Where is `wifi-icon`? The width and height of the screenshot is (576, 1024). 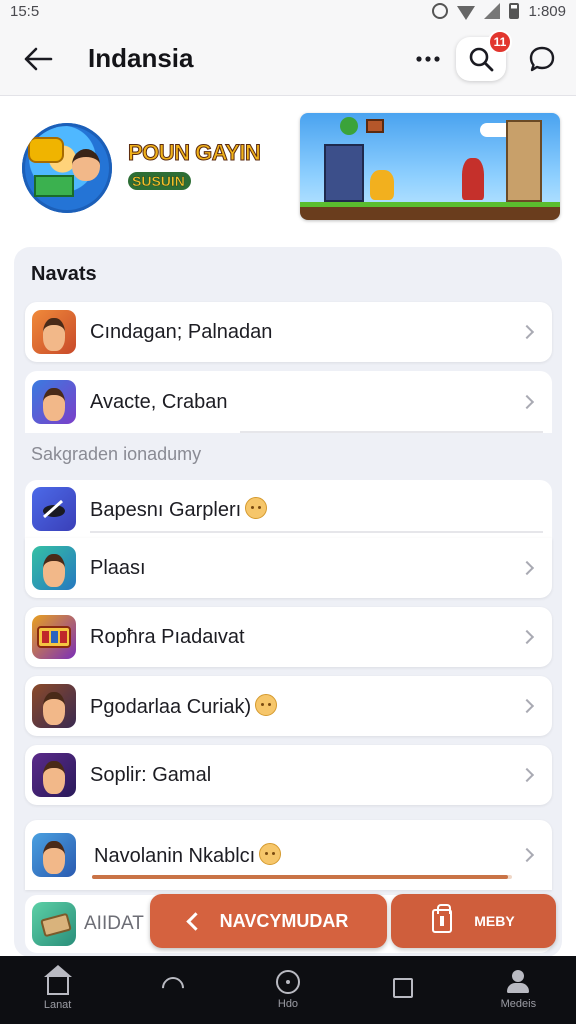
wifi-icon is located at coordinates (466, 13).